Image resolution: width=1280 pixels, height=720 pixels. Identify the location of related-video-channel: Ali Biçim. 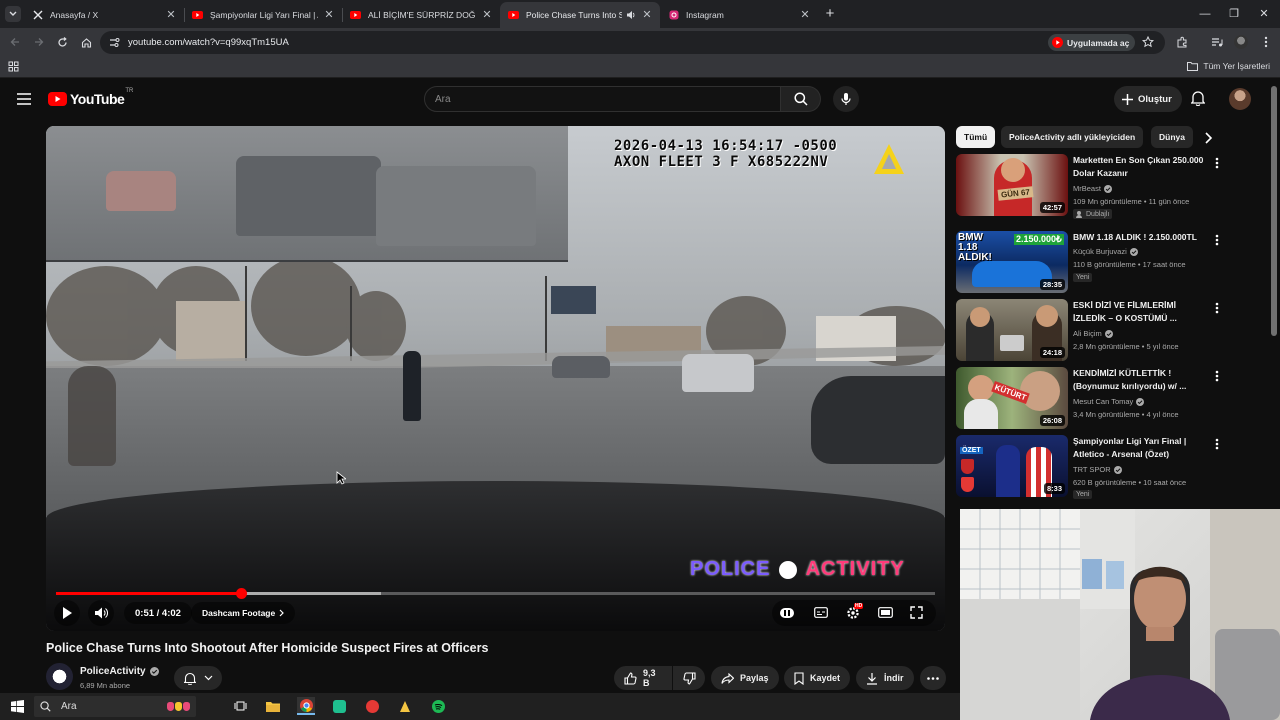
(1093, 333).